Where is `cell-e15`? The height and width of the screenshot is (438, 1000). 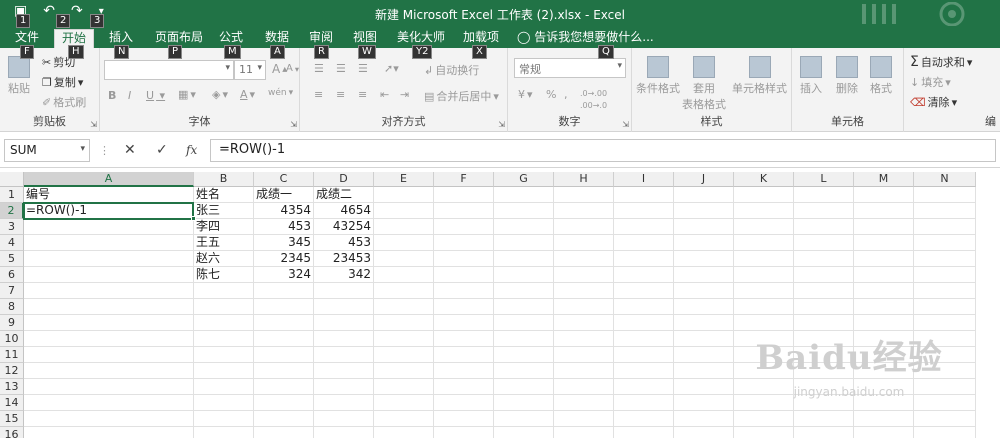
cell-e15 is located at coordinates (404, 419).